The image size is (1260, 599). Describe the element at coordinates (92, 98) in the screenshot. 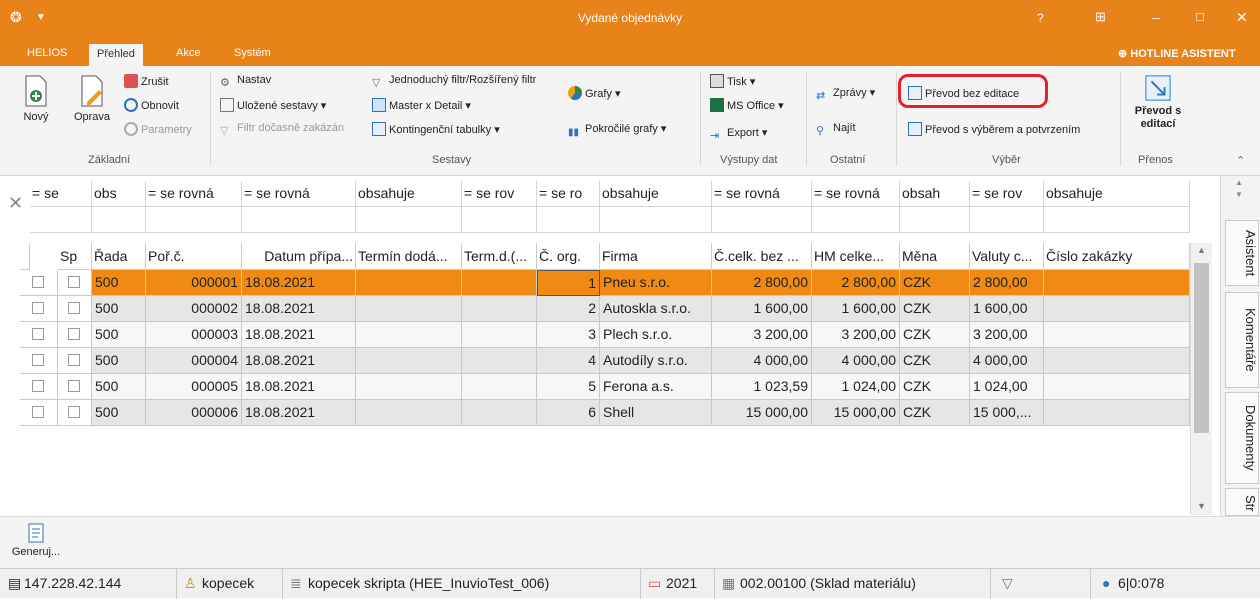

I see `edit-button: Oprava` at that location.